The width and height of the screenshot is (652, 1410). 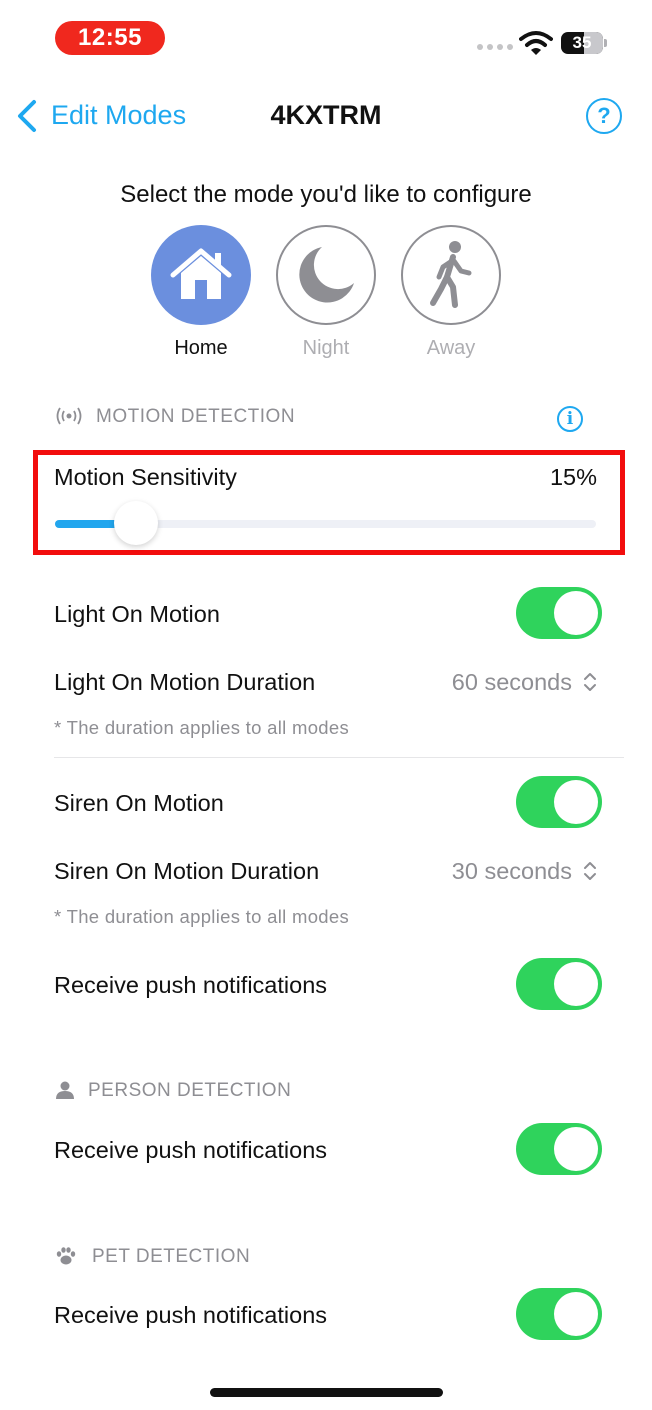 I want to click on siren-on-motion-label: Siren On Motion, so click(x=139, y=803).